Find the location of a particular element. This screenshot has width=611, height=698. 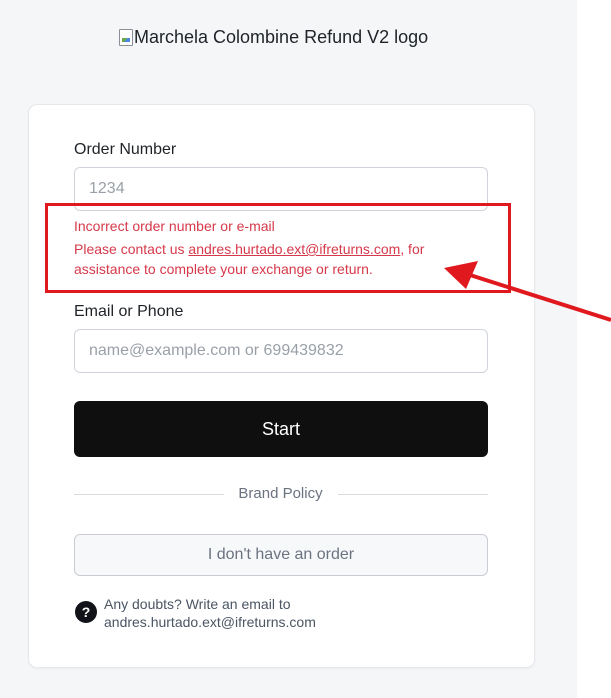

no-order-button: I don't have an order is located at coordinates (281, 555).